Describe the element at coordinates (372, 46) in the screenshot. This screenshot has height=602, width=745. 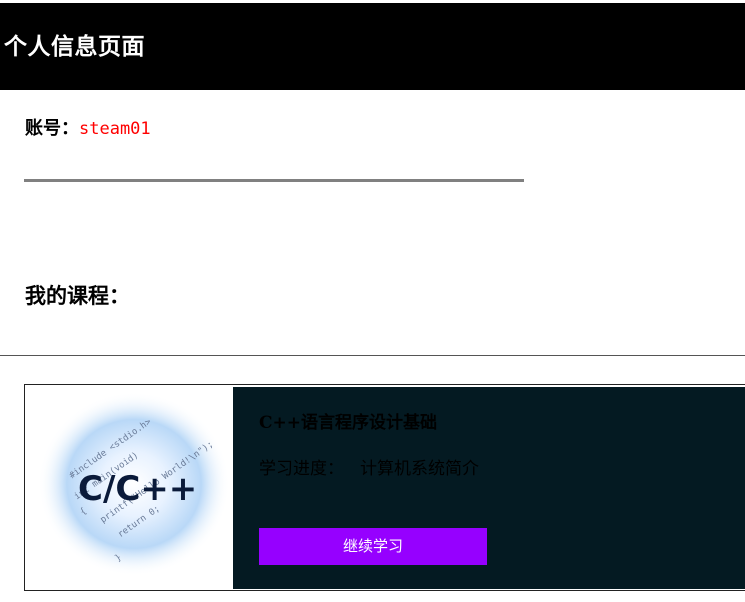
I see `page-header: 个人信息页面` at that location.